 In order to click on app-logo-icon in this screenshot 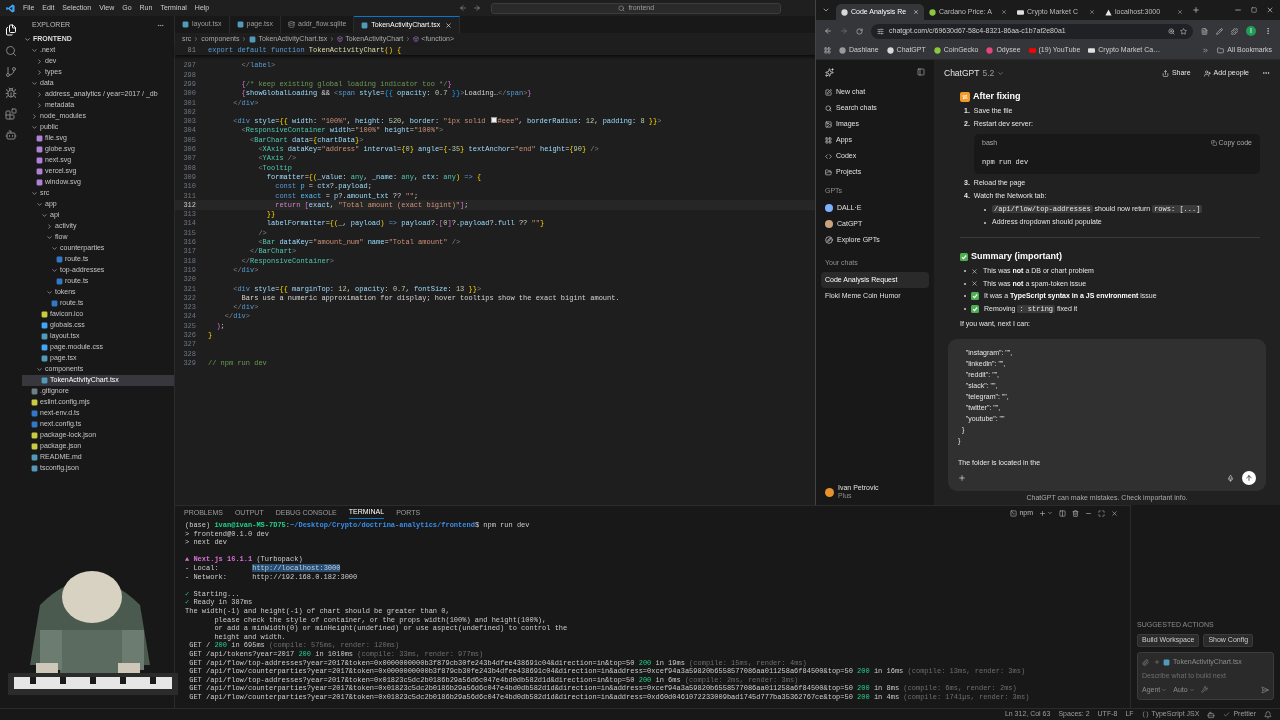, I will do `click(10, 8)`.